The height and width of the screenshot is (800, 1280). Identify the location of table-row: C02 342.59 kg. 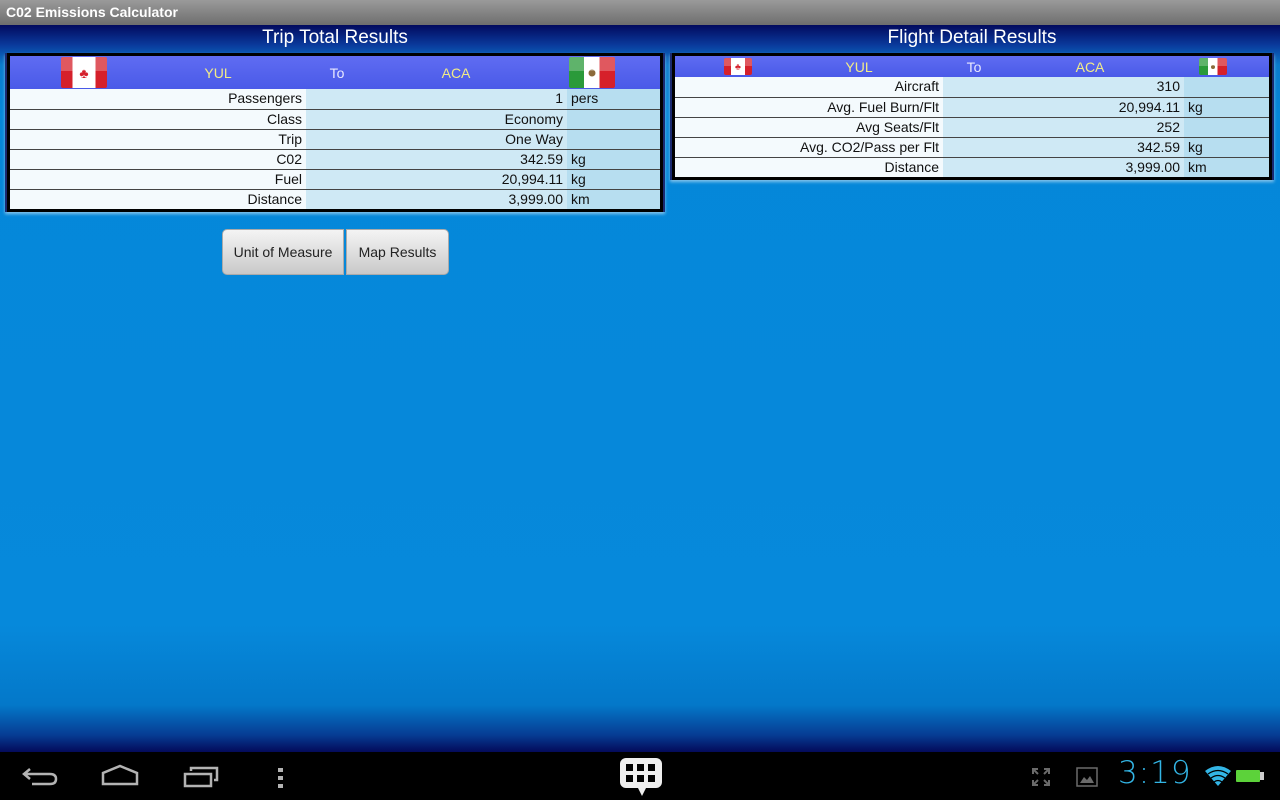
(335, 159).